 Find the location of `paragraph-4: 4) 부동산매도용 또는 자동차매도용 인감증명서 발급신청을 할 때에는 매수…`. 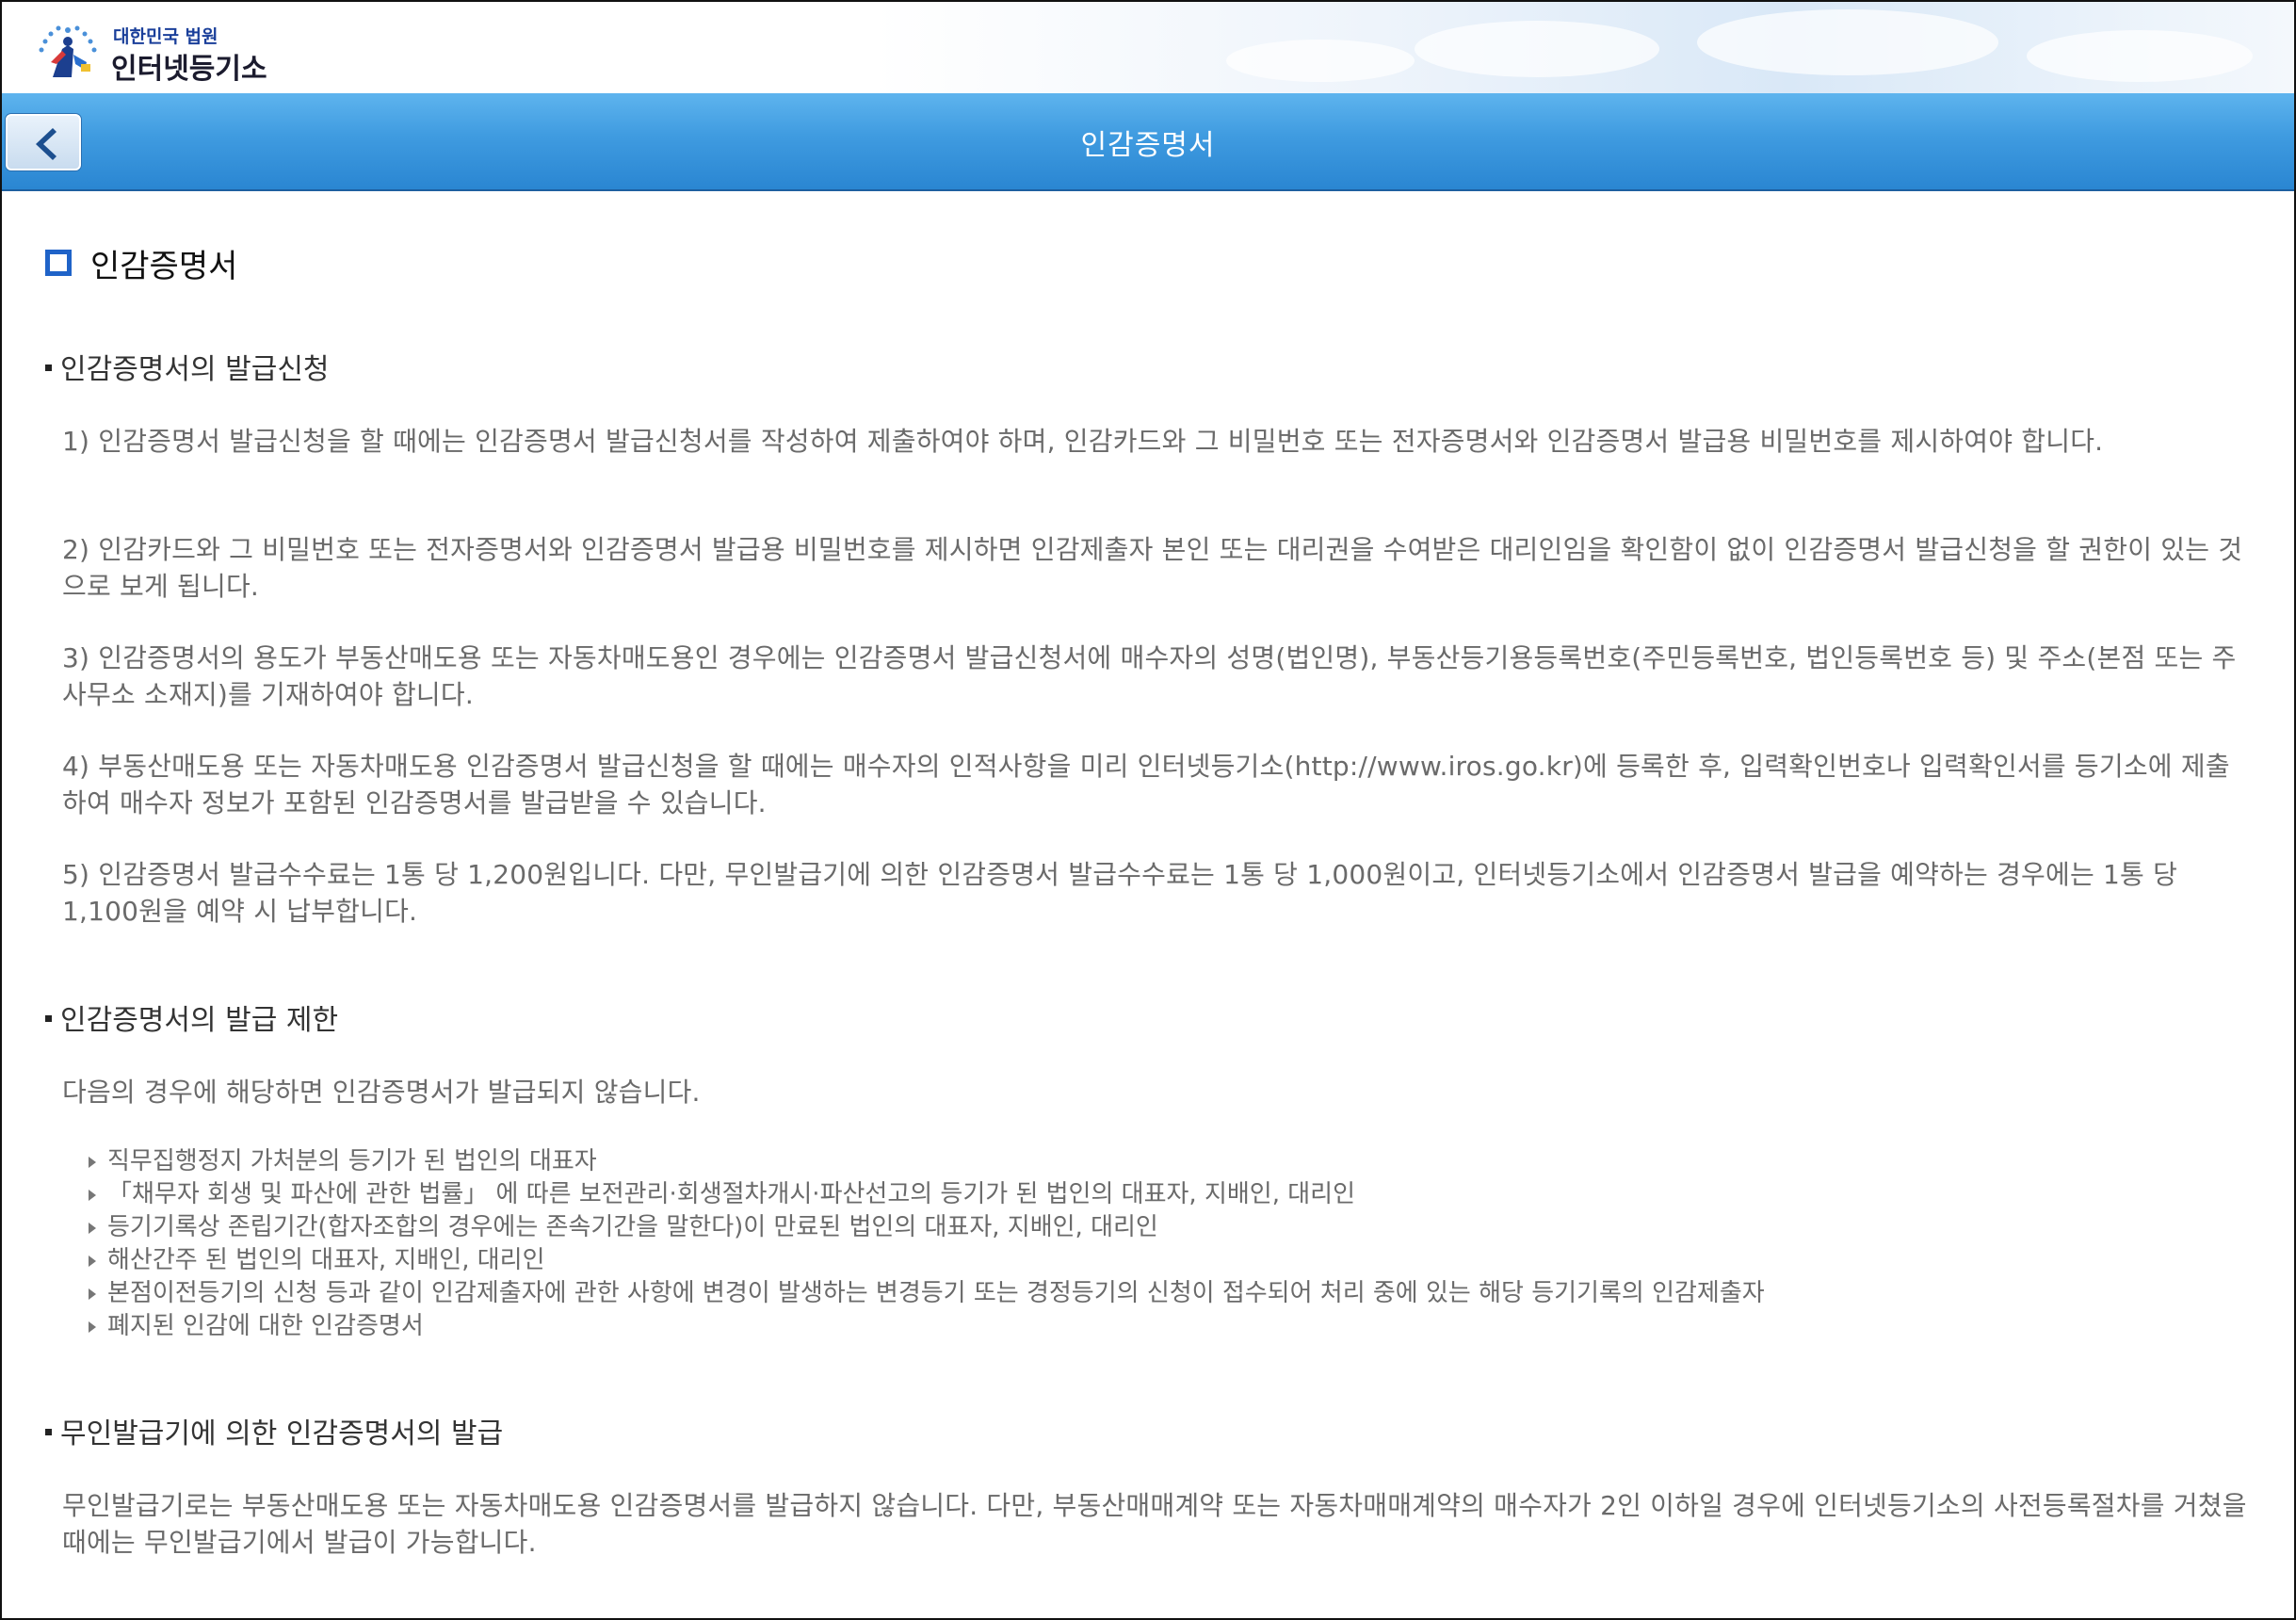

paragraph-4: 4) 부동산매도용 또는 자동차매도용 인감증명서 발급신청을 할 때에는 매수… is located at coordinates (1146, 785).